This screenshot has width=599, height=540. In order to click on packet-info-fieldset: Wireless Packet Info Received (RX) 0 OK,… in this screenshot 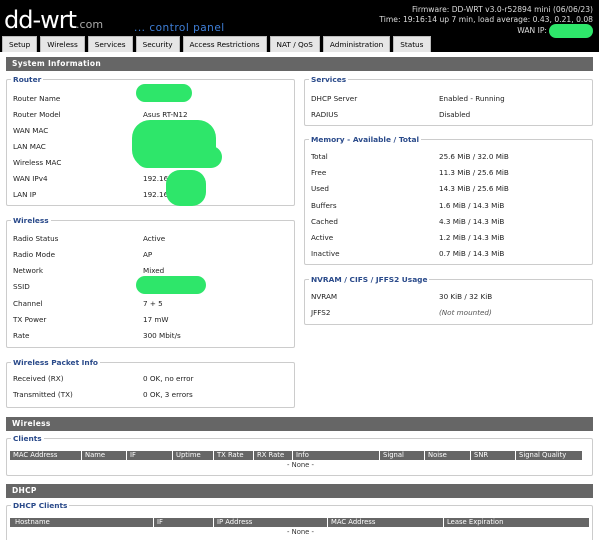, I will do `click(150, 383)`.